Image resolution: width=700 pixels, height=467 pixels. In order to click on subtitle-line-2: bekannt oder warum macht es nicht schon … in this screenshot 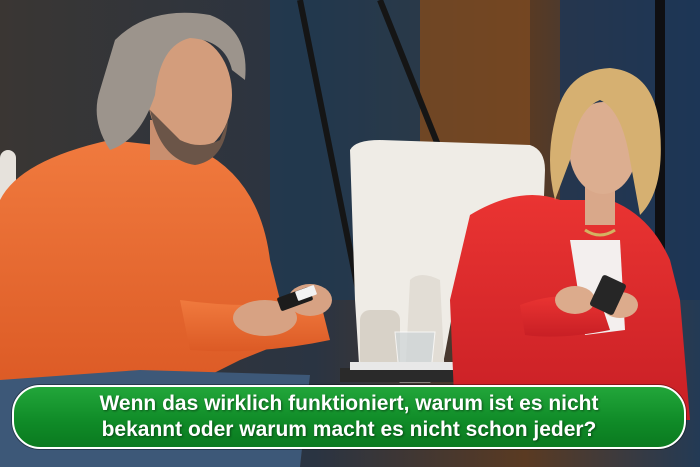, I will do `click(349, 429)`.